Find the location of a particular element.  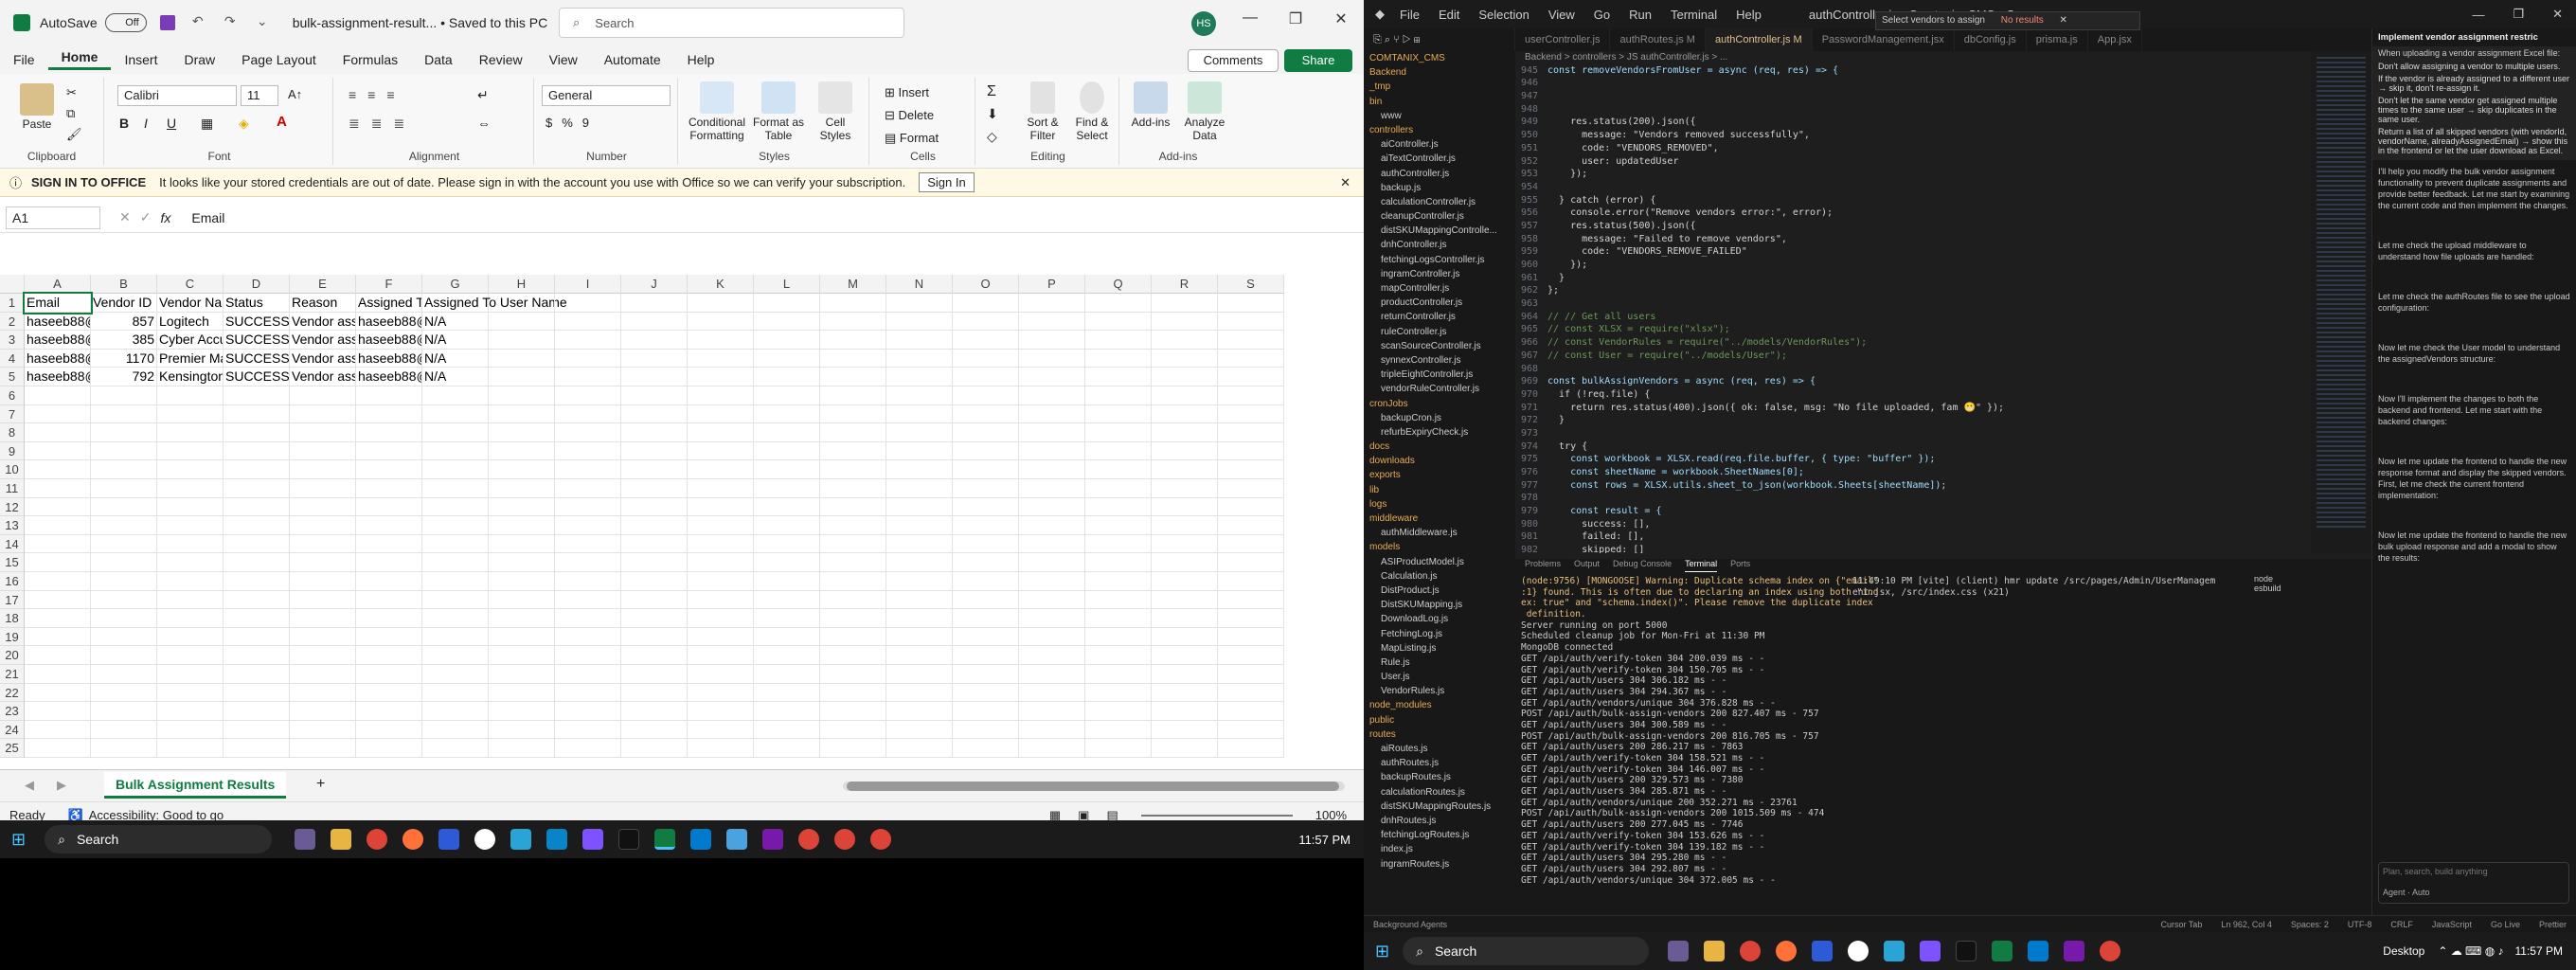

cell-j22 is located at coordinates (654, 693).